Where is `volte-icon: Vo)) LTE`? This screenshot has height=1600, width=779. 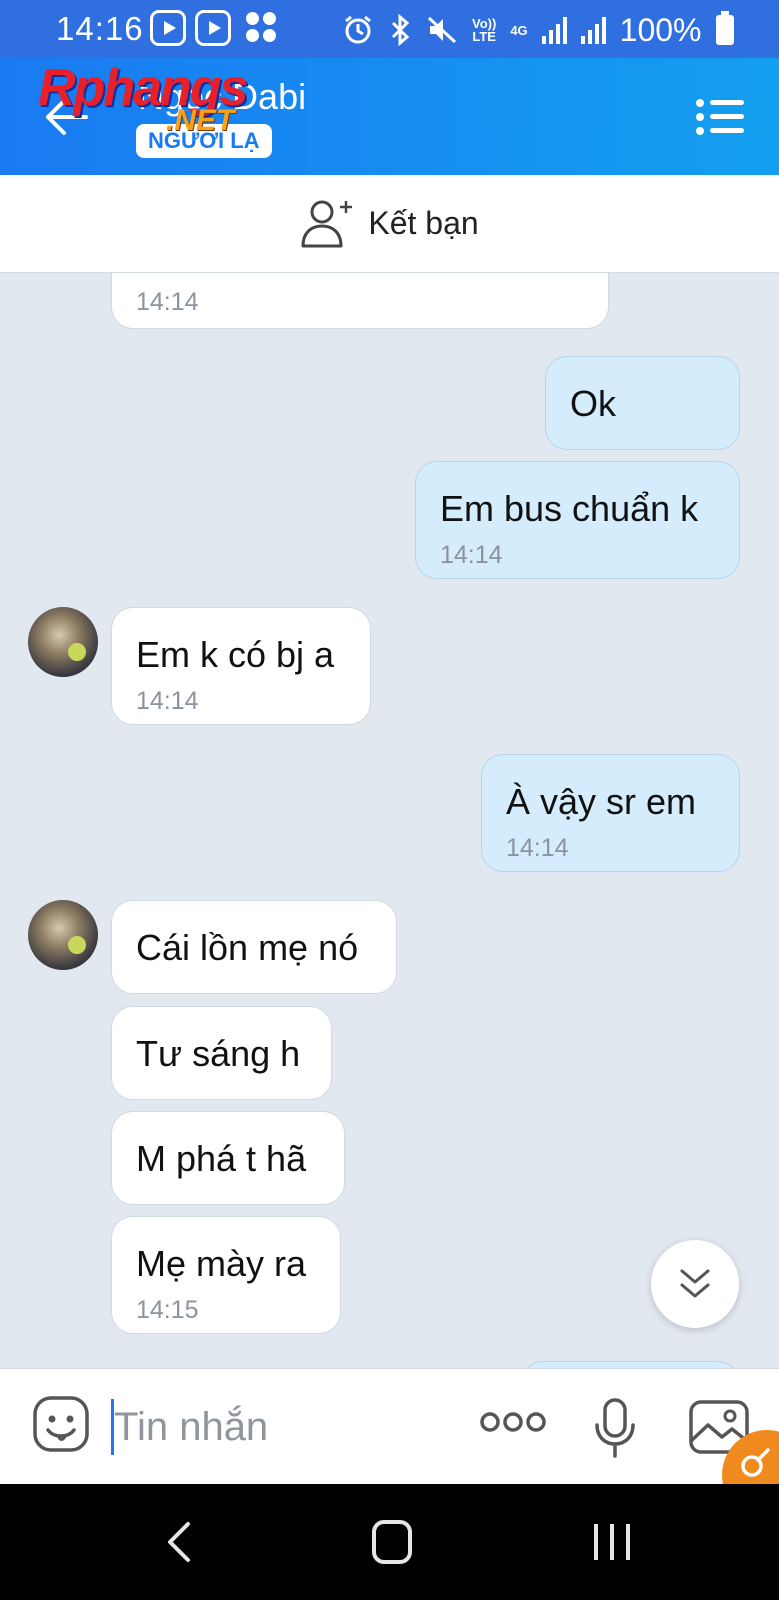
volte-icon: Vo)) LTE is located at coordinates (484, 30).